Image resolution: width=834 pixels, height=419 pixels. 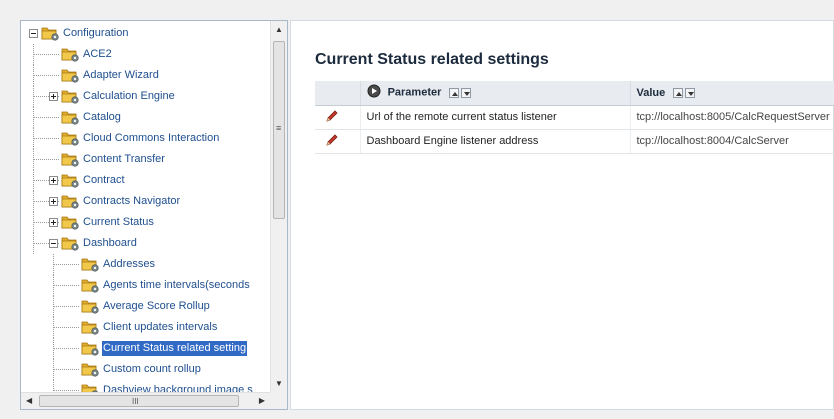 What do you see at coordinates (145, 117) in the screenshot?
I see `tree-item-catalog: Catalog` at bounding box center [145, 117].